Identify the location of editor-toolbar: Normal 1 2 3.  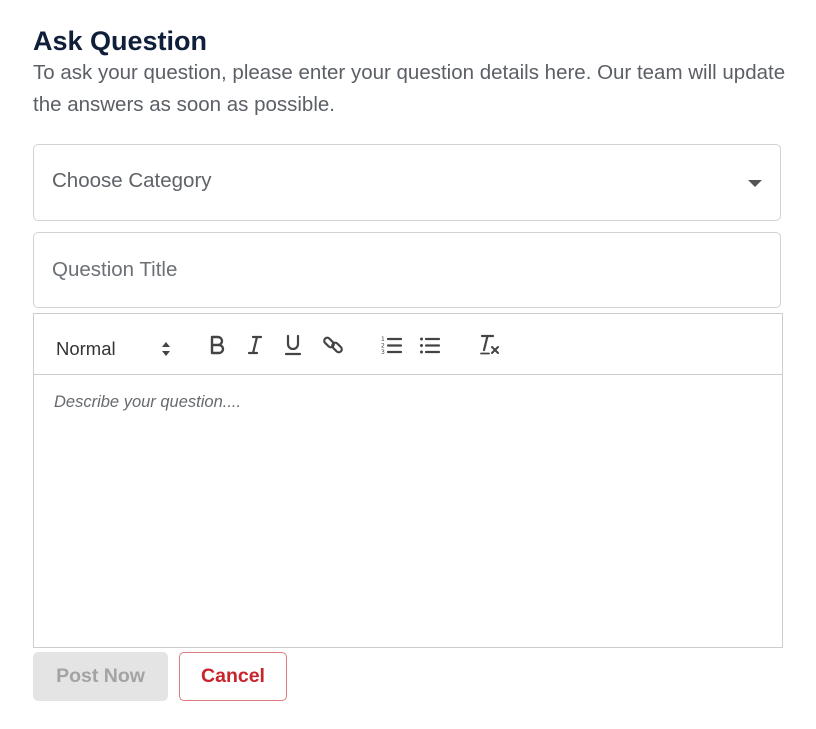
(408, 344).